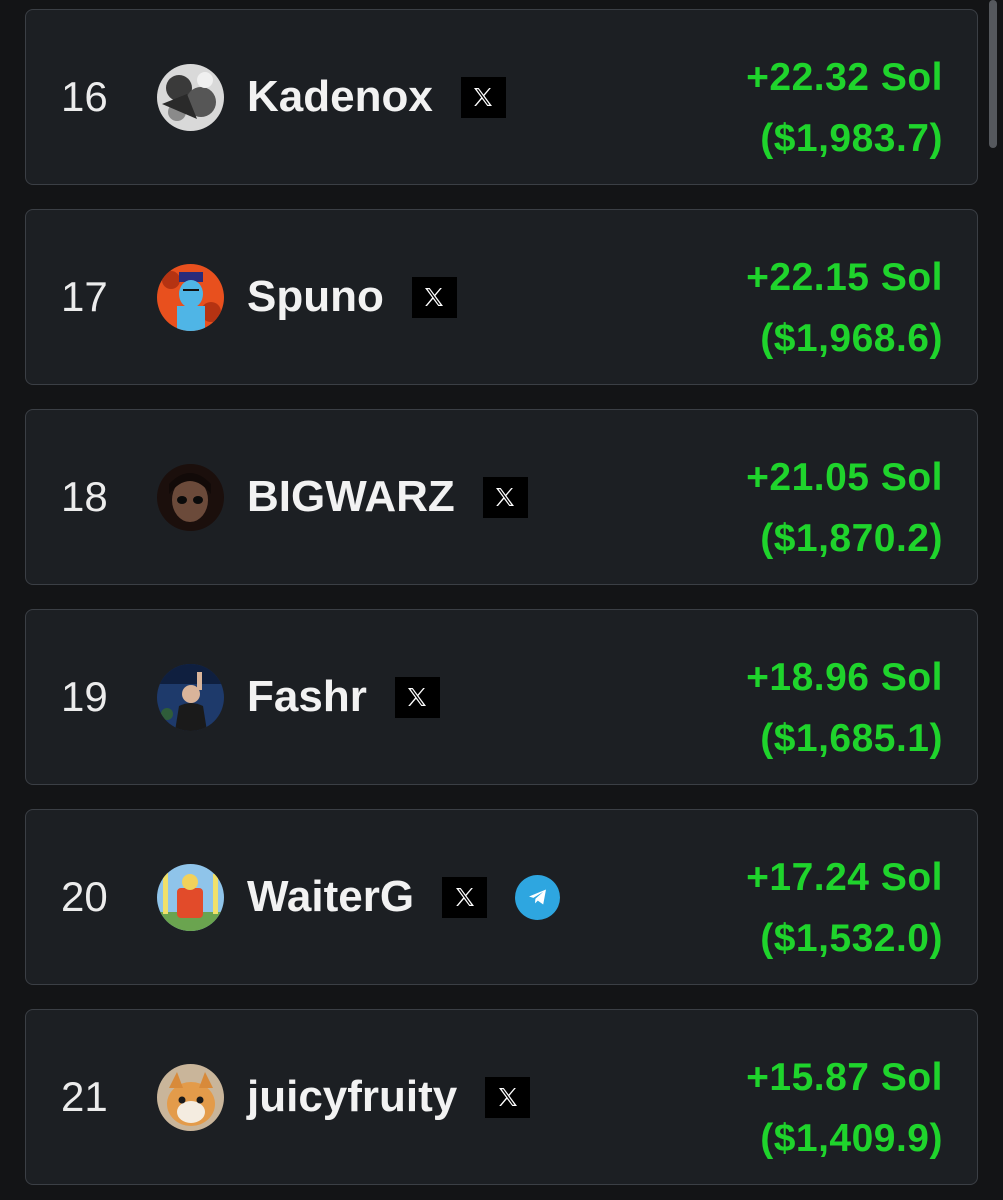 Image resolution: width=1003 pixels, height=1200 pixels. Describe the element at coordinates (84, 496) in the screenshot. I see `rank-number: 18` at that location.